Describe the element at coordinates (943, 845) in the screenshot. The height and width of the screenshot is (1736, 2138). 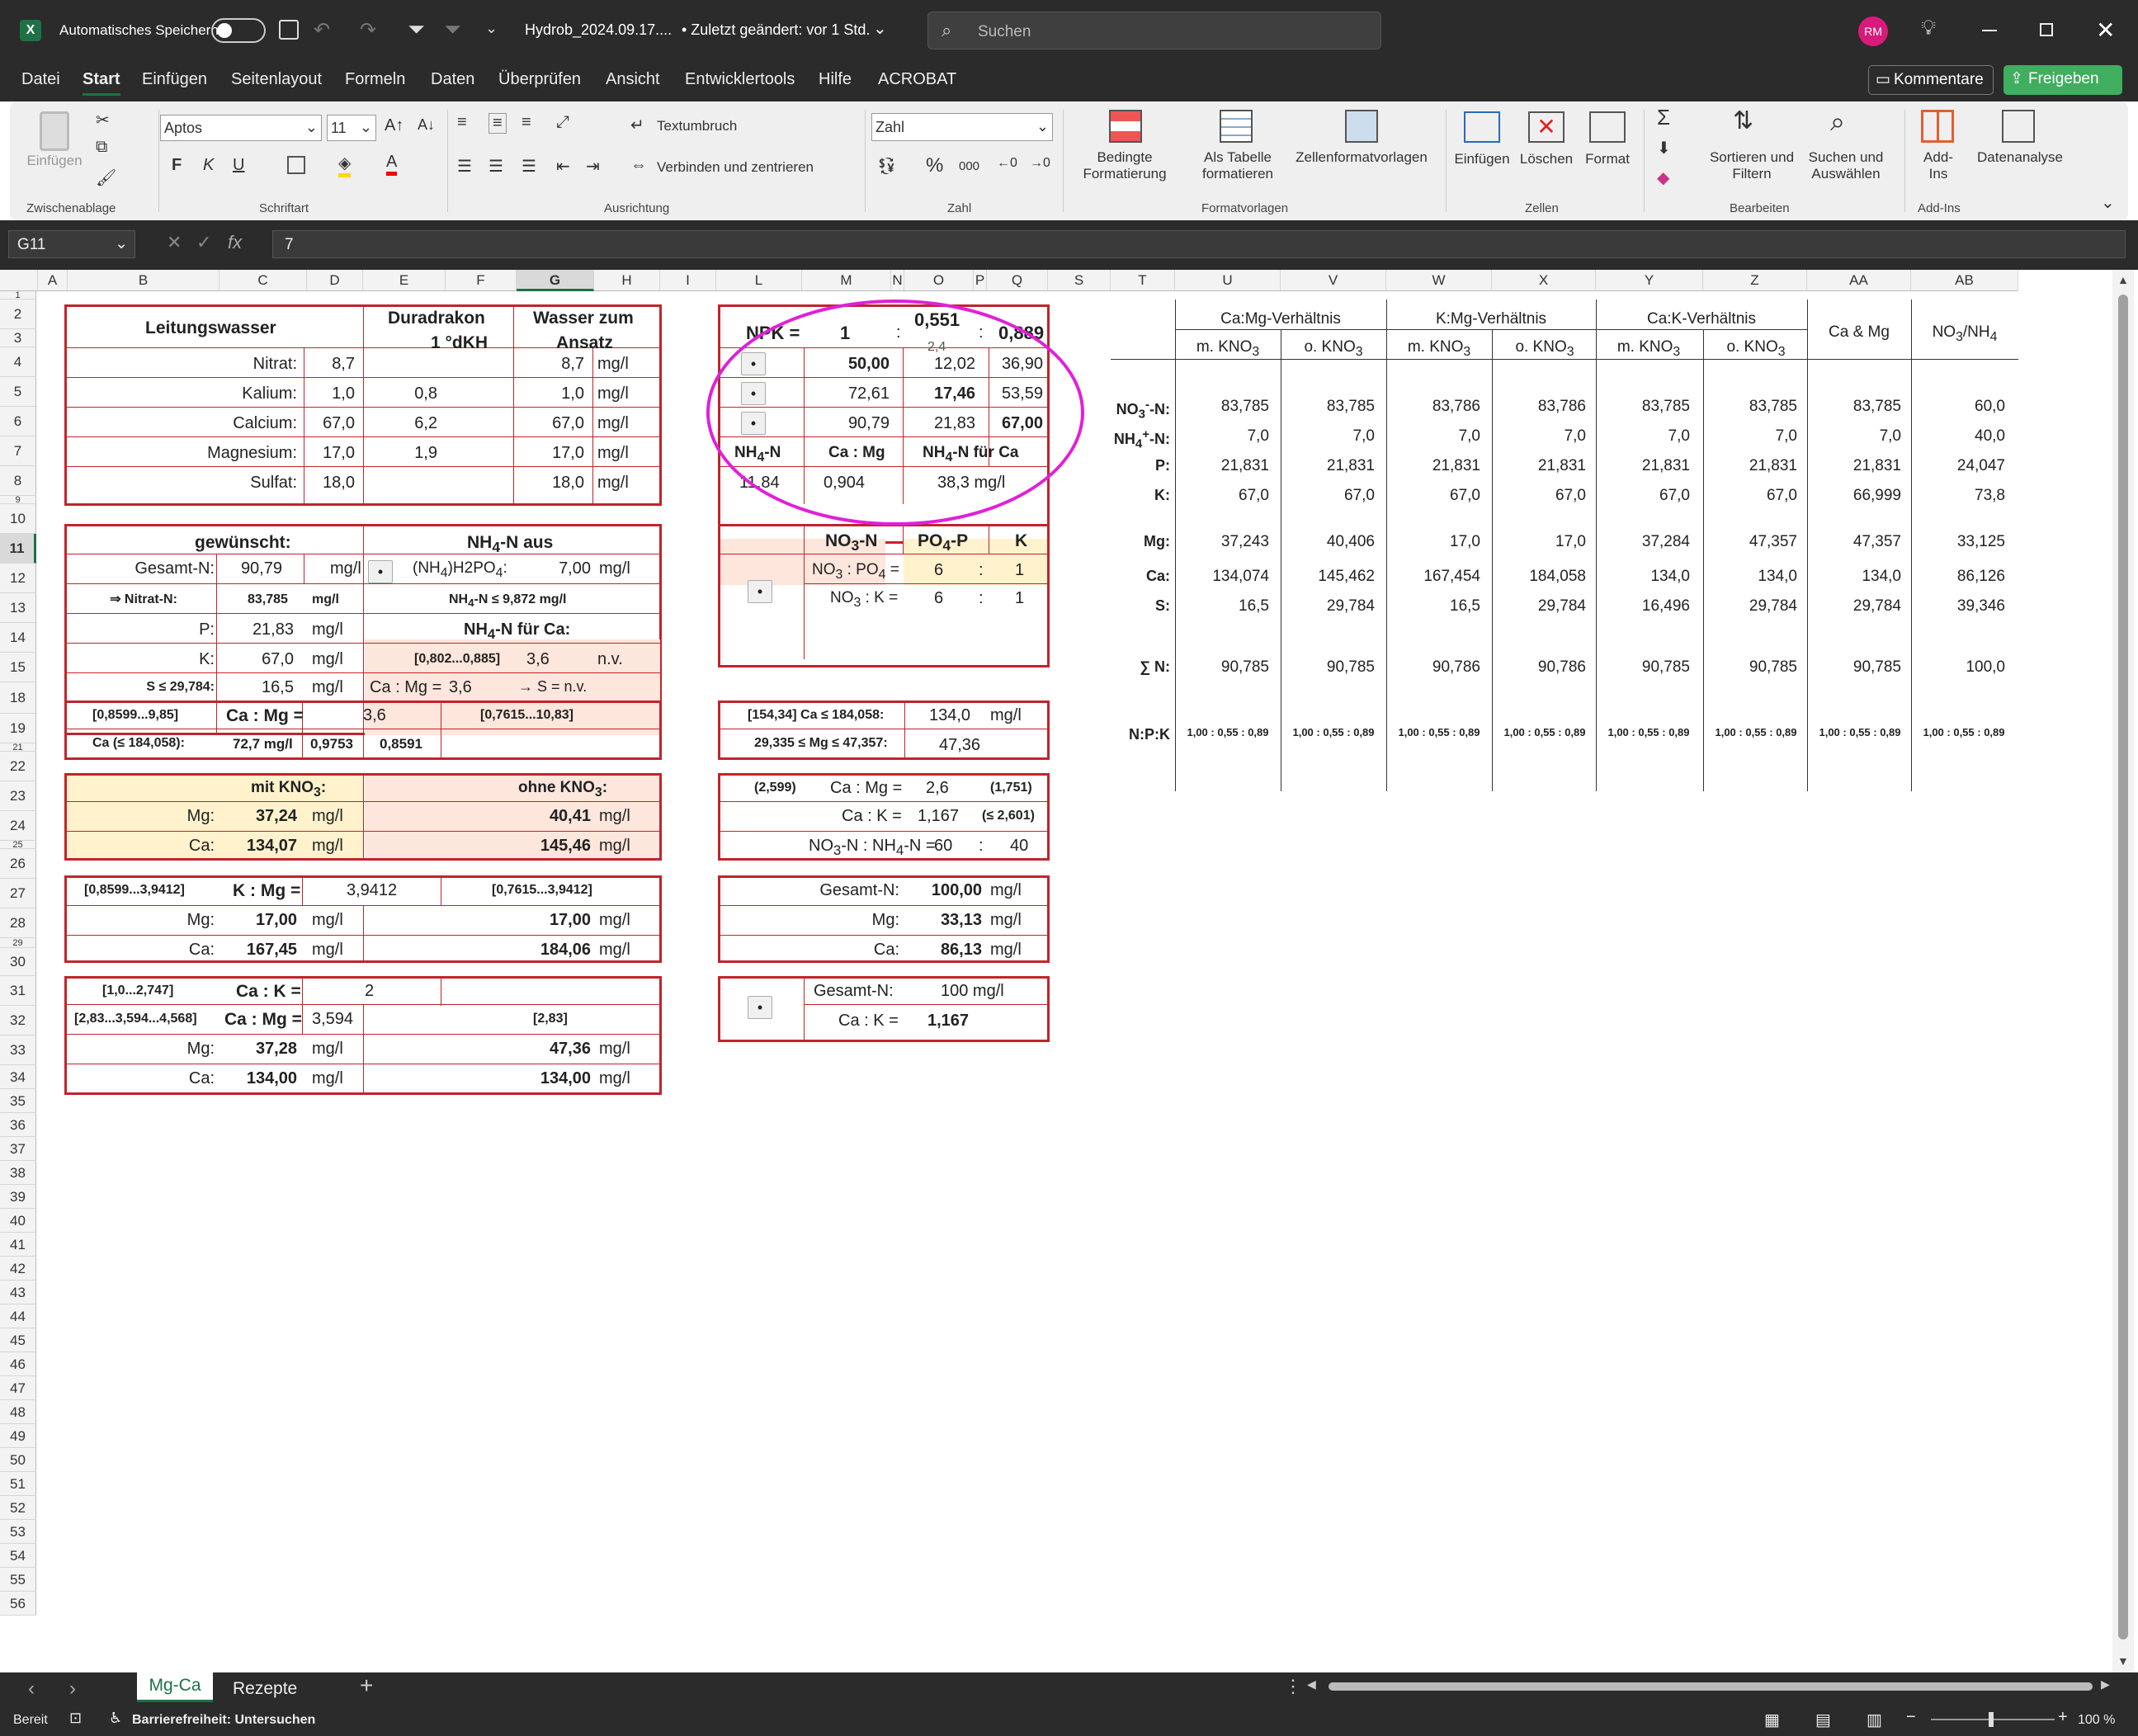
I see `cell-value: 60` at that location.